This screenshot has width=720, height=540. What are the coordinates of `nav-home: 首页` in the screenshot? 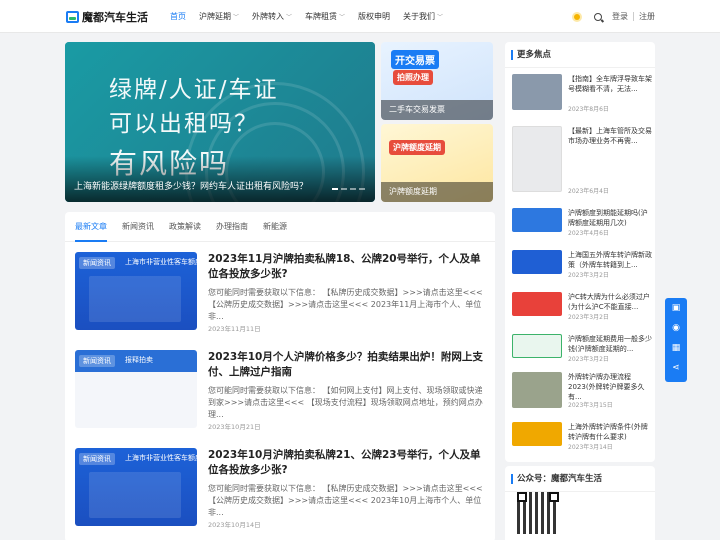 It's located at (178, 16).